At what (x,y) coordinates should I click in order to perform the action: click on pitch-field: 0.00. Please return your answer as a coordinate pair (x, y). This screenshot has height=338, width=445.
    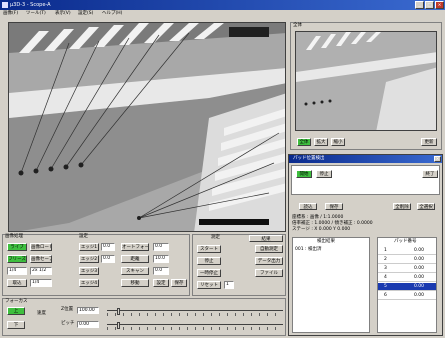
    Looking at the image, I should click on (88, 324).